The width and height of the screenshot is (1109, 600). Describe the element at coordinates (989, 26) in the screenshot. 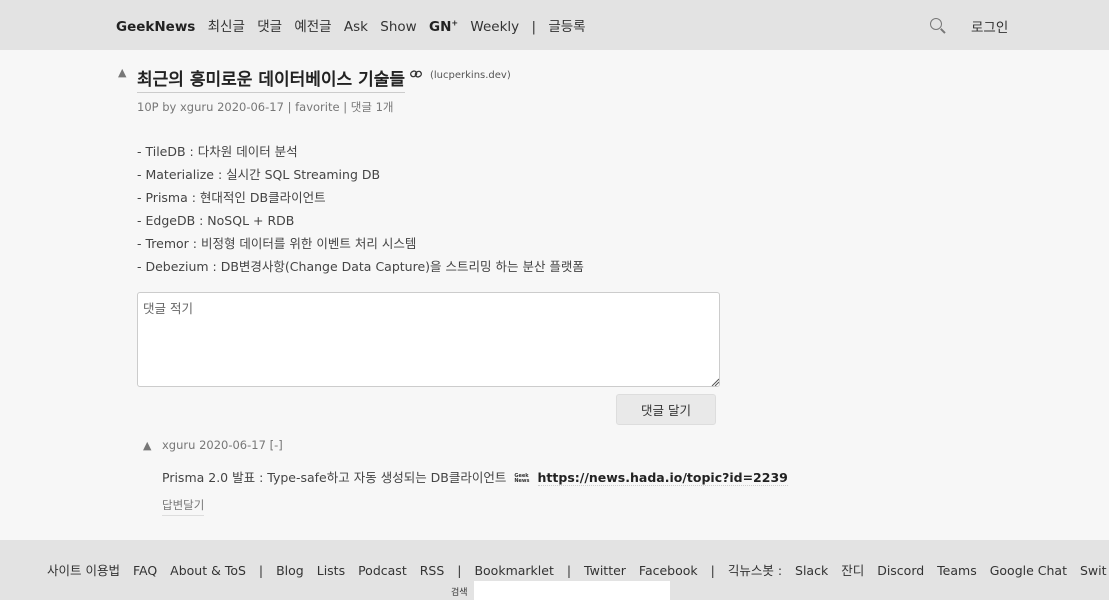

I see `login-link: 로그인` at that location.